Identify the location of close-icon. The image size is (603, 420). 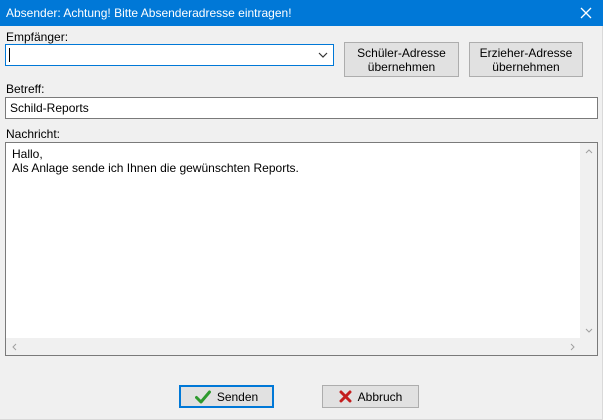
(586, 13).